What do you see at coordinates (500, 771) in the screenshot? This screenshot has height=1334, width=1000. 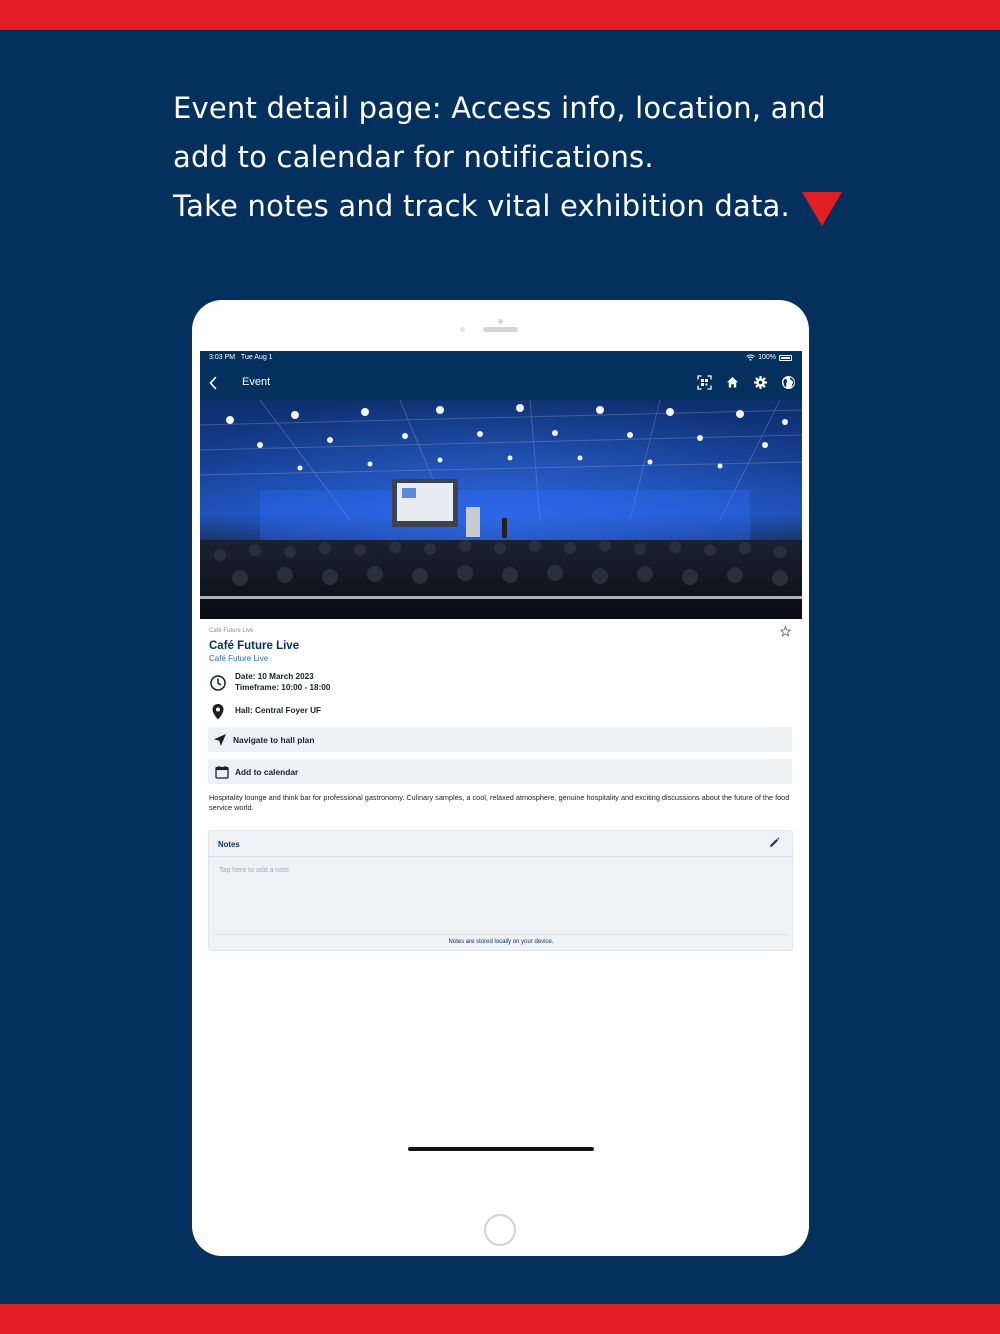 I see `add-to-calendar-button: Add to calendar` at bounding box center [500, 771].